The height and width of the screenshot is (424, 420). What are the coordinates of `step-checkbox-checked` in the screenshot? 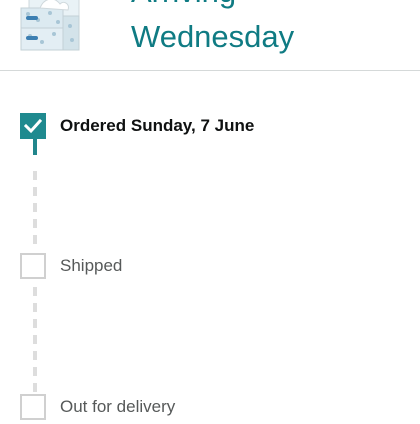 It's located at (33, 126).